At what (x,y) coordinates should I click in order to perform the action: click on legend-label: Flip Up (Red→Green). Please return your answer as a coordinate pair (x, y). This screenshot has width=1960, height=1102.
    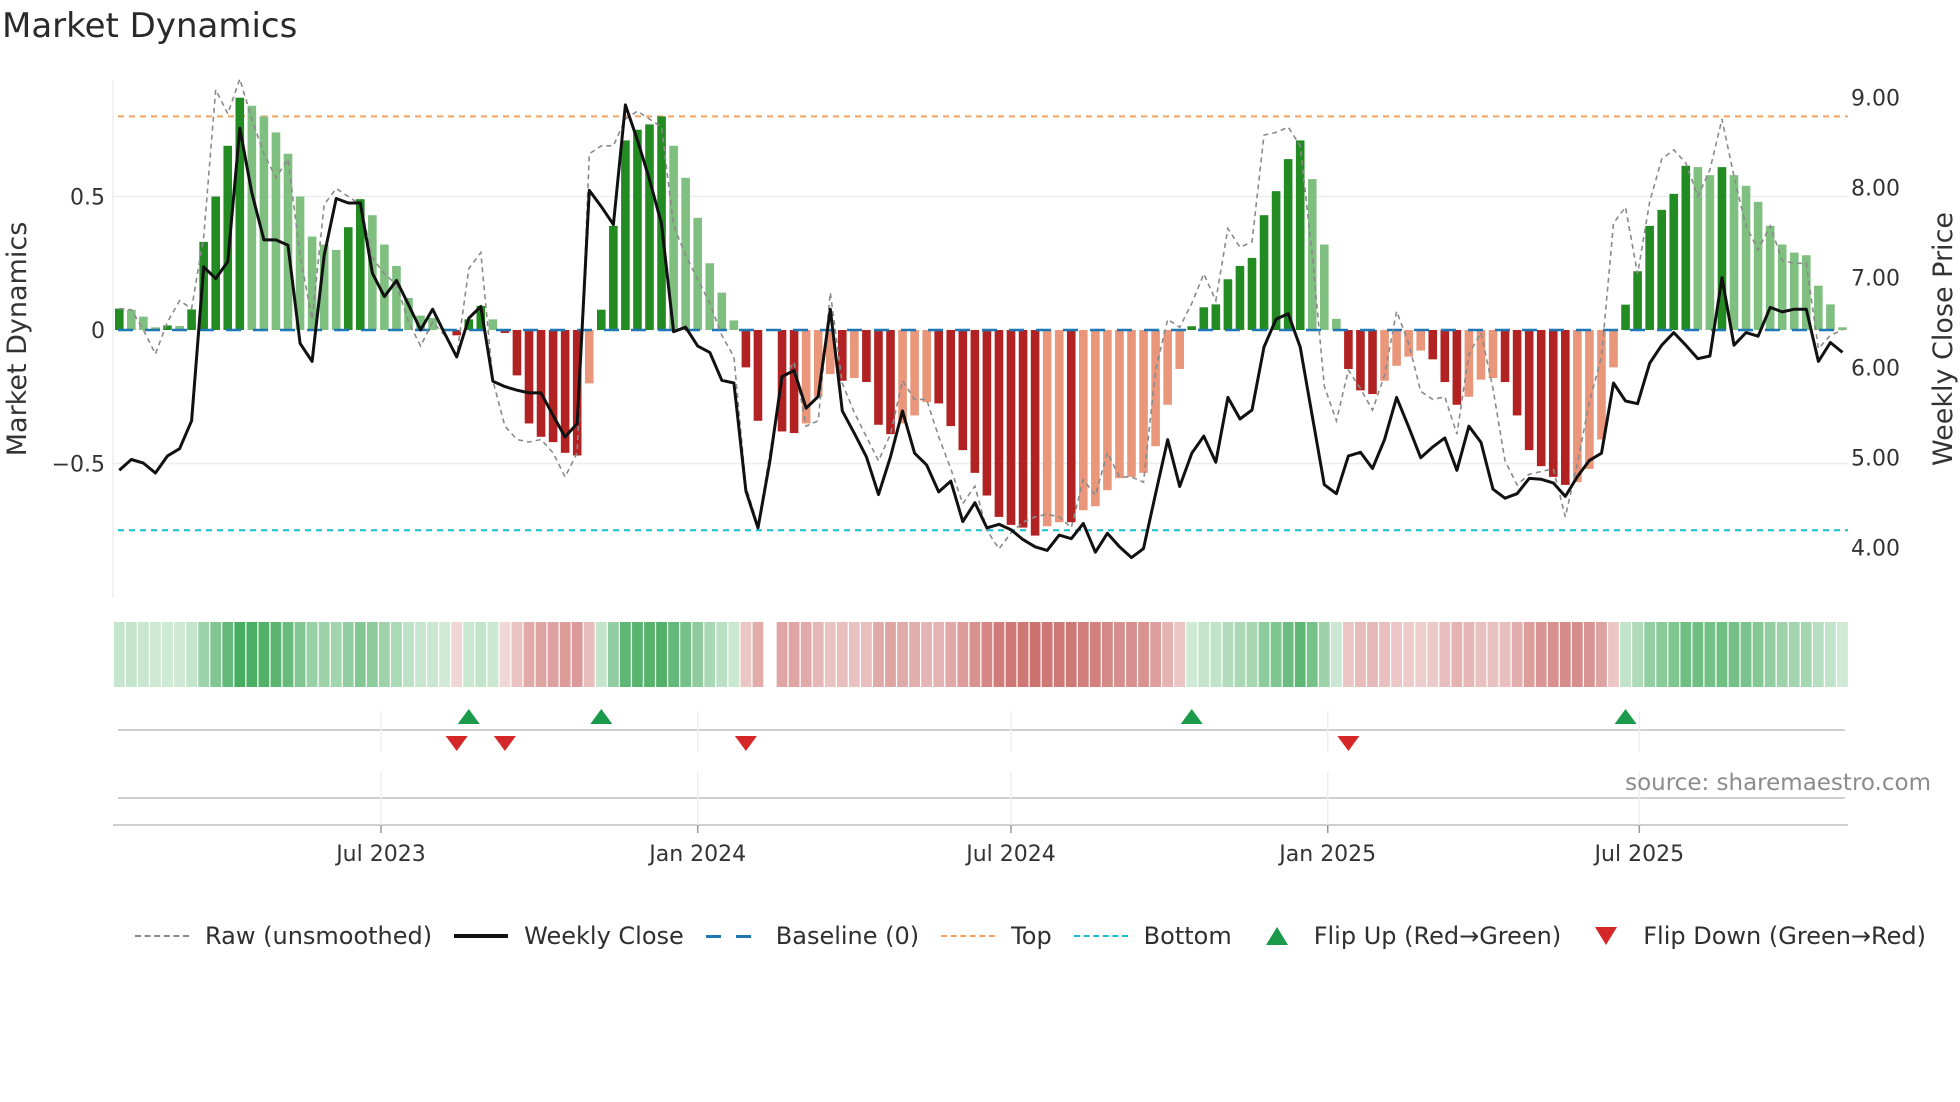
    Looking at the image, I should click on (1437, 936).